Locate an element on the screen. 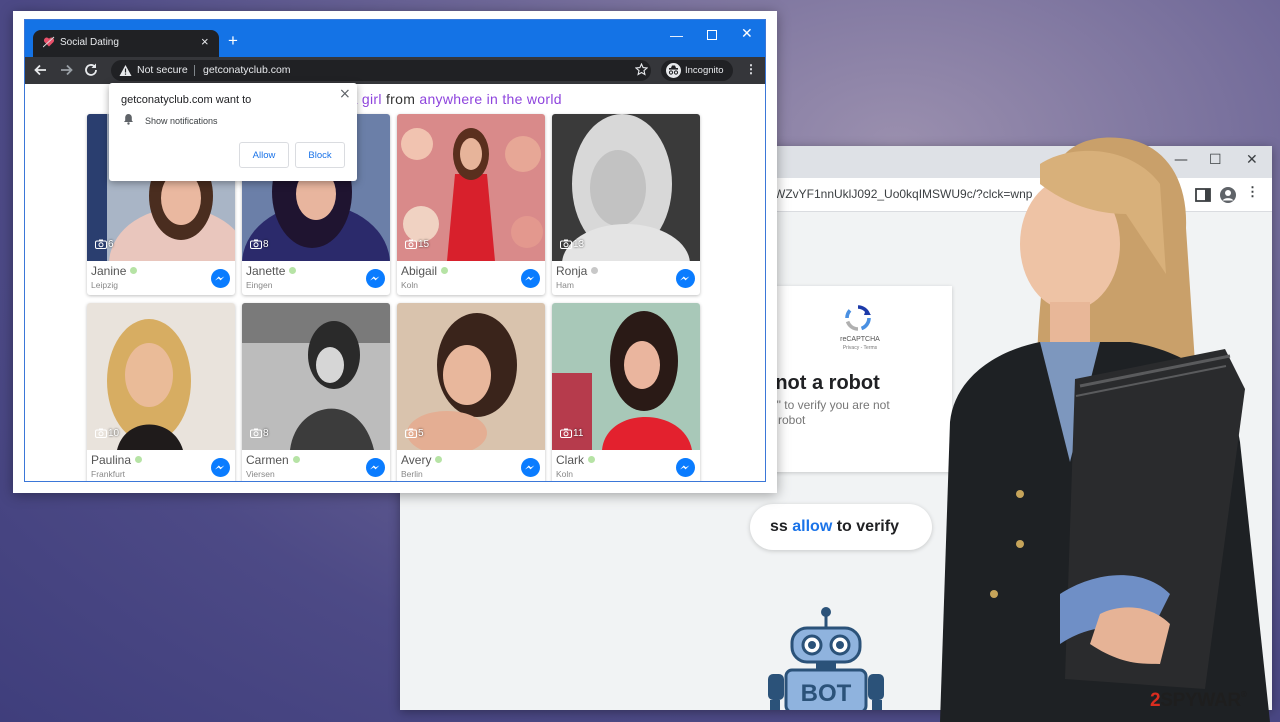 The width and height of the screenshot is (1280, 722). profile-card: 8 Carmen Viersen is located at coordinates (316, 392).